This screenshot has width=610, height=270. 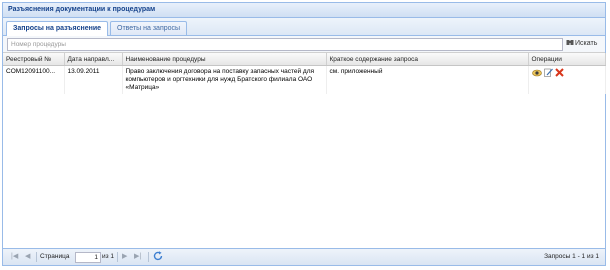 What do you see at coordinates (427, 59) in the screenshot?
I see `column-header-summary: Краткое содержание запроса` at bounding box center [427, 59].